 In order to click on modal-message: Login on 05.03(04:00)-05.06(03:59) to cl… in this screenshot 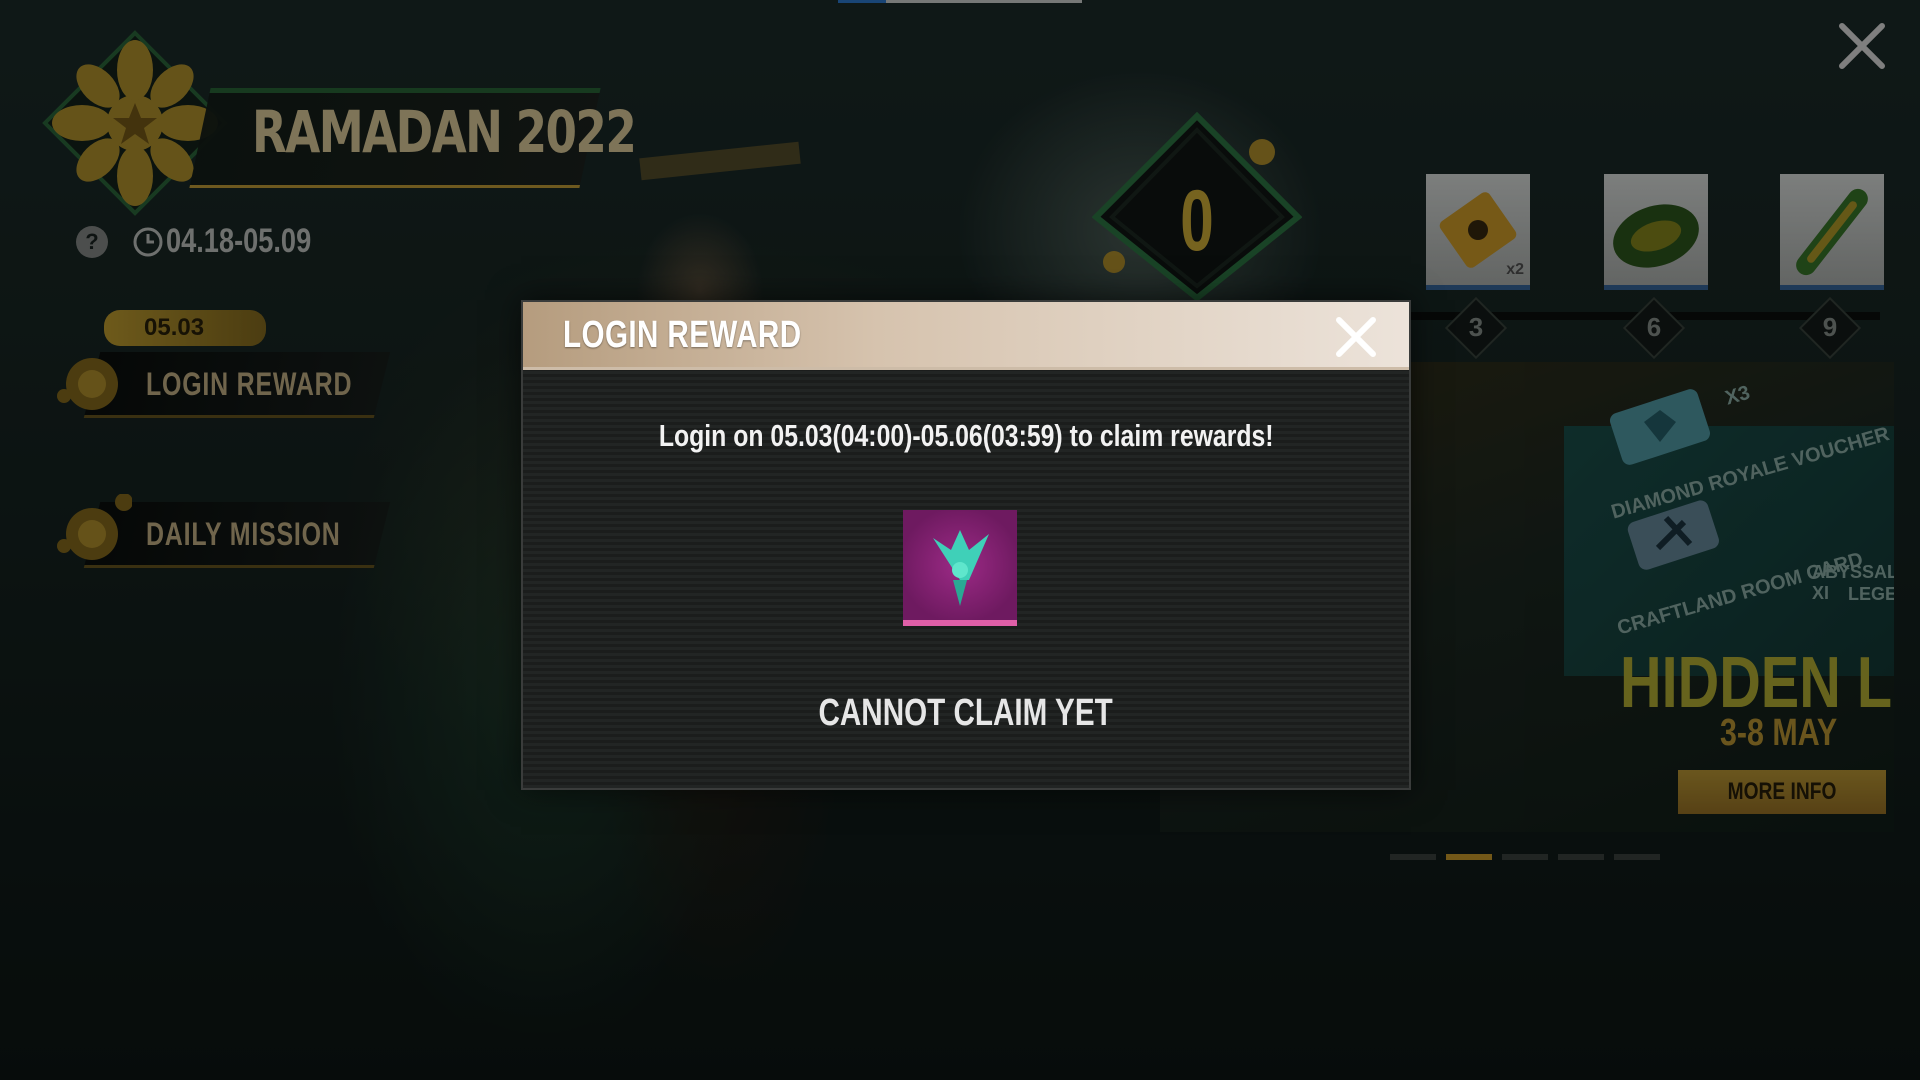, I will do `click(966, 435)`.